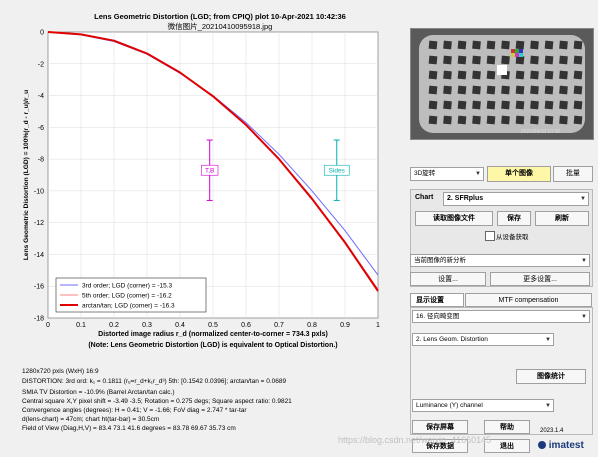 The height and width of the screenshot is (457, 598). What do you see at coordinates (114, 325) in the screenshot?
I see `x-tick-label: 0.2` at bounding box center [114, 325].